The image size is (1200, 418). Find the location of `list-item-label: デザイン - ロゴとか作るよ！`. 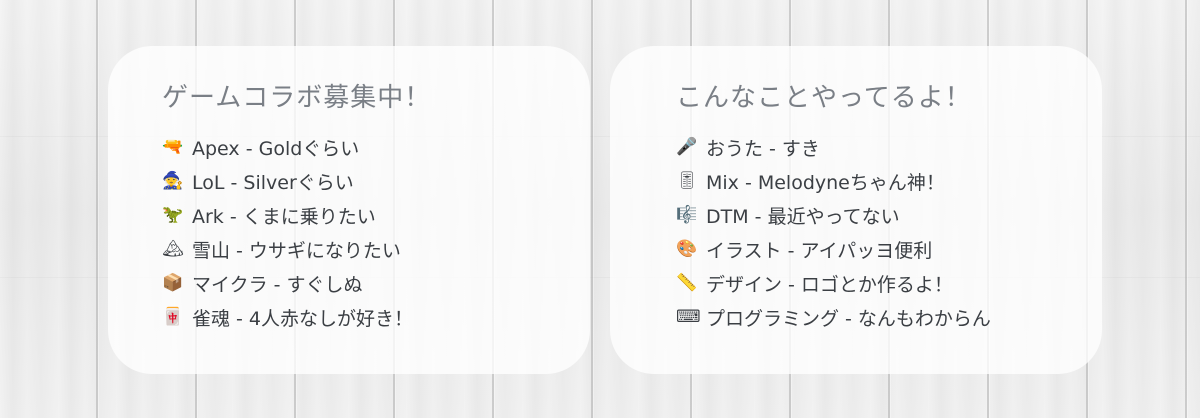

list-item-label: デザイン - ロゴとか作るよ！ is located at coordinates (829, 284).